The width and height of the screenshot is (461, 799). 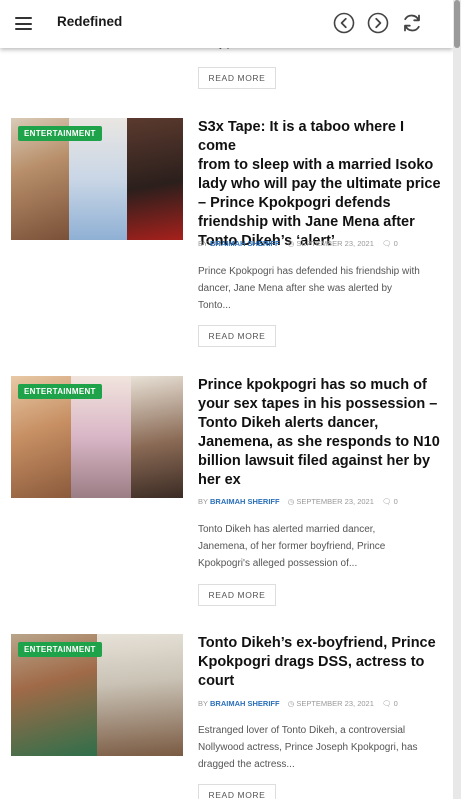 I want to click on title-line: from to sleep with a married Isoko, so click(x=320, y=165).